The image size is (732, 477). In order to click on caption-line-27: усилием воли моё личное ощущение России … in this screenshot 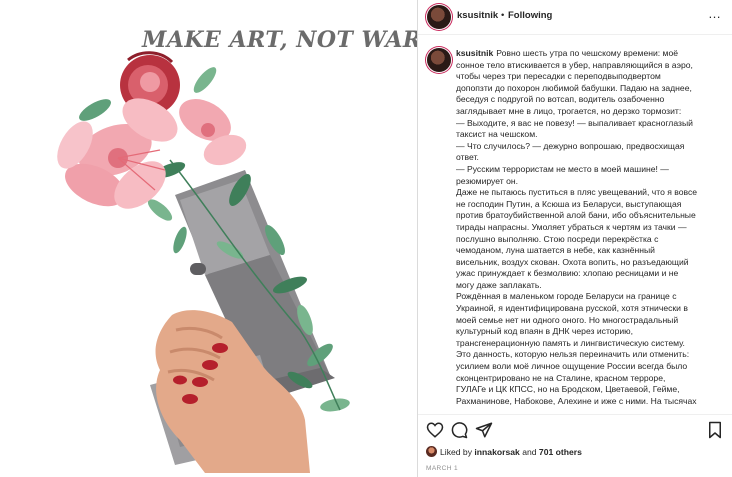, I will do `click(572, 366)`.